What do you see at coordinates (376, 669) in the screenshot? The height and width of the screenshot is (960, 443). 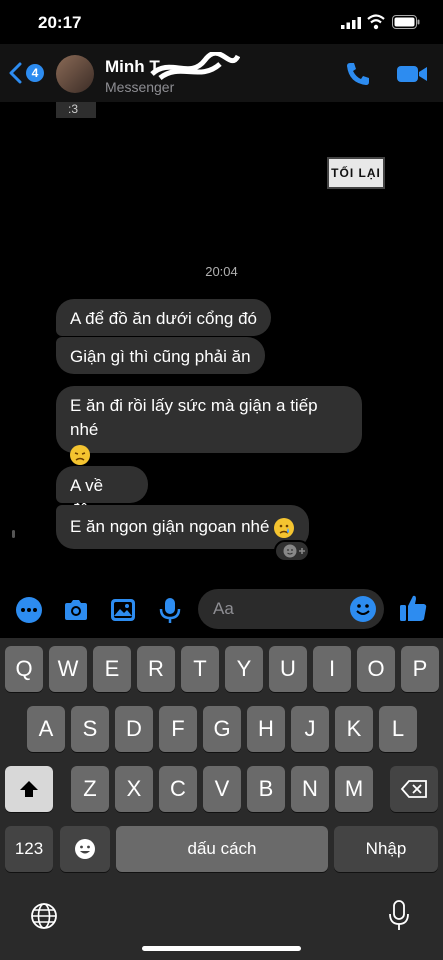 I see `key-o: O` at bounding box center [376, 669].